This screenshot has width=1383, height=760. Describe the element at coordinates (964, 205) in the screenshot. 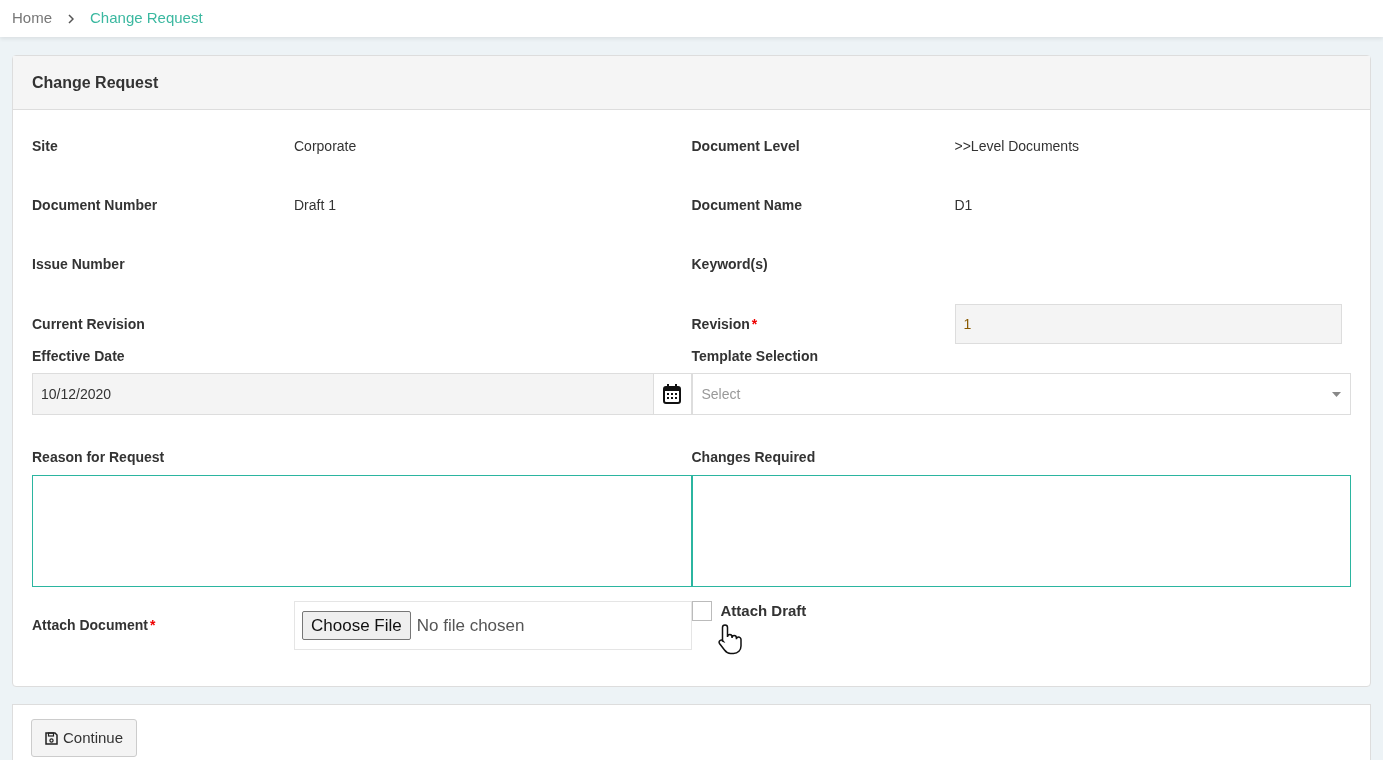

I see `field-value: D1` at that location.